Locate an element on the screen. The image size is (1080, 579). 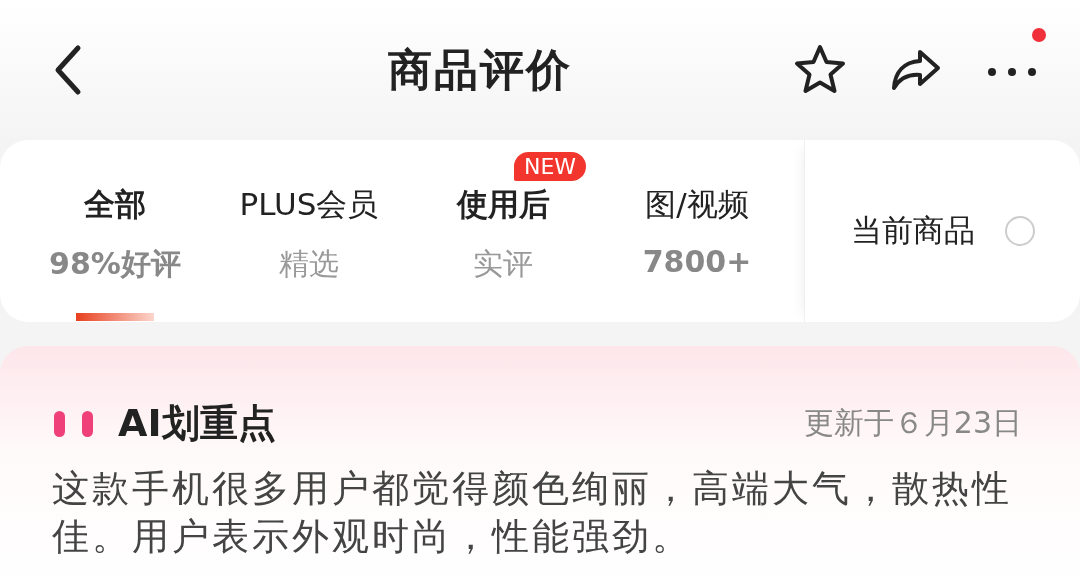
tab-label: PLUS会员 is located at coordinates (309, 204).